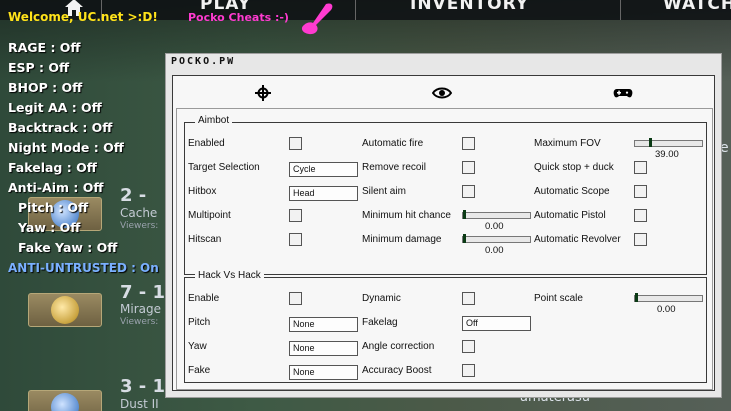 Image resolution: width=731 pixels, height=411 pixels. What do you see at coordinates (468, 167) in the screenshot?
I see `remove-recoil-checkbox` at bounding box center [468, 167].